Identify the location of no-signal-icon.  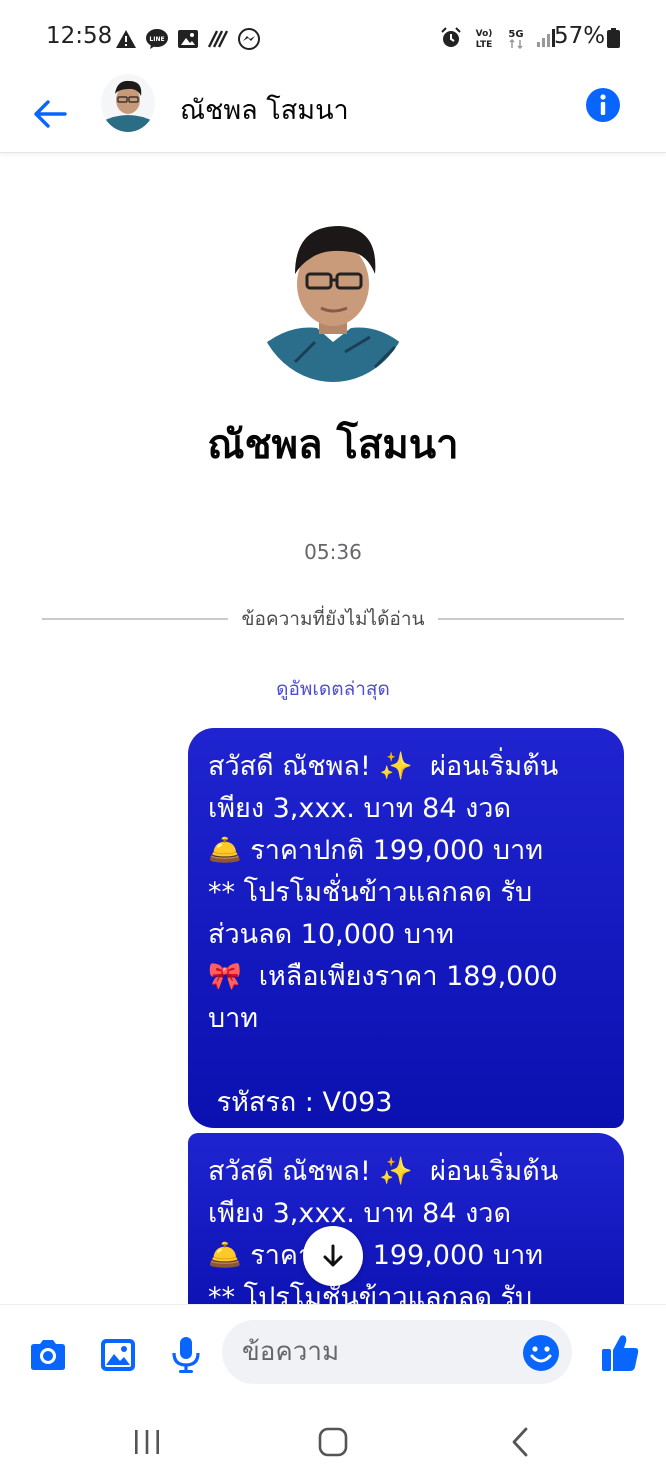
(218, 39).